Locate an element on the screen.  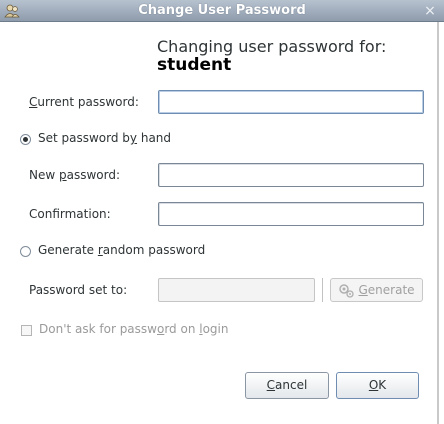
set-by-hand-radio is located at coordinates (25, 139).